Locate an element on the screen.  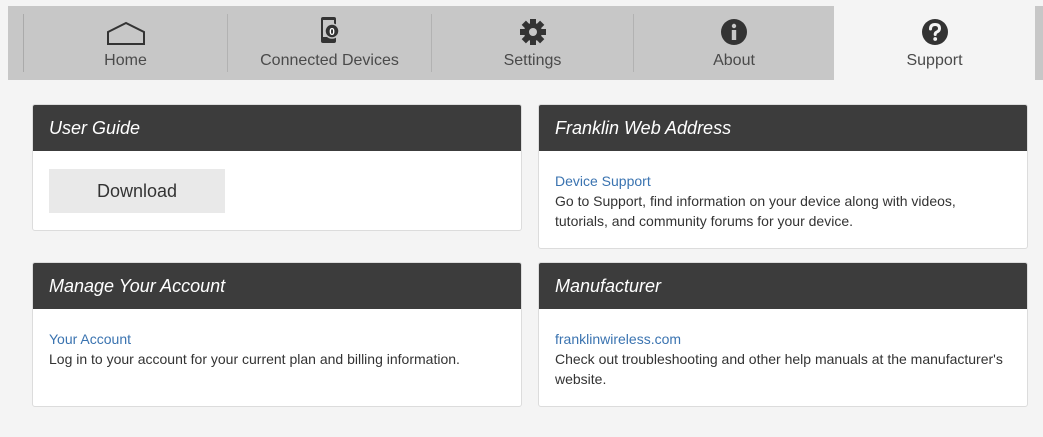
tab-support-label: Support is located at coordinates (934, 60).